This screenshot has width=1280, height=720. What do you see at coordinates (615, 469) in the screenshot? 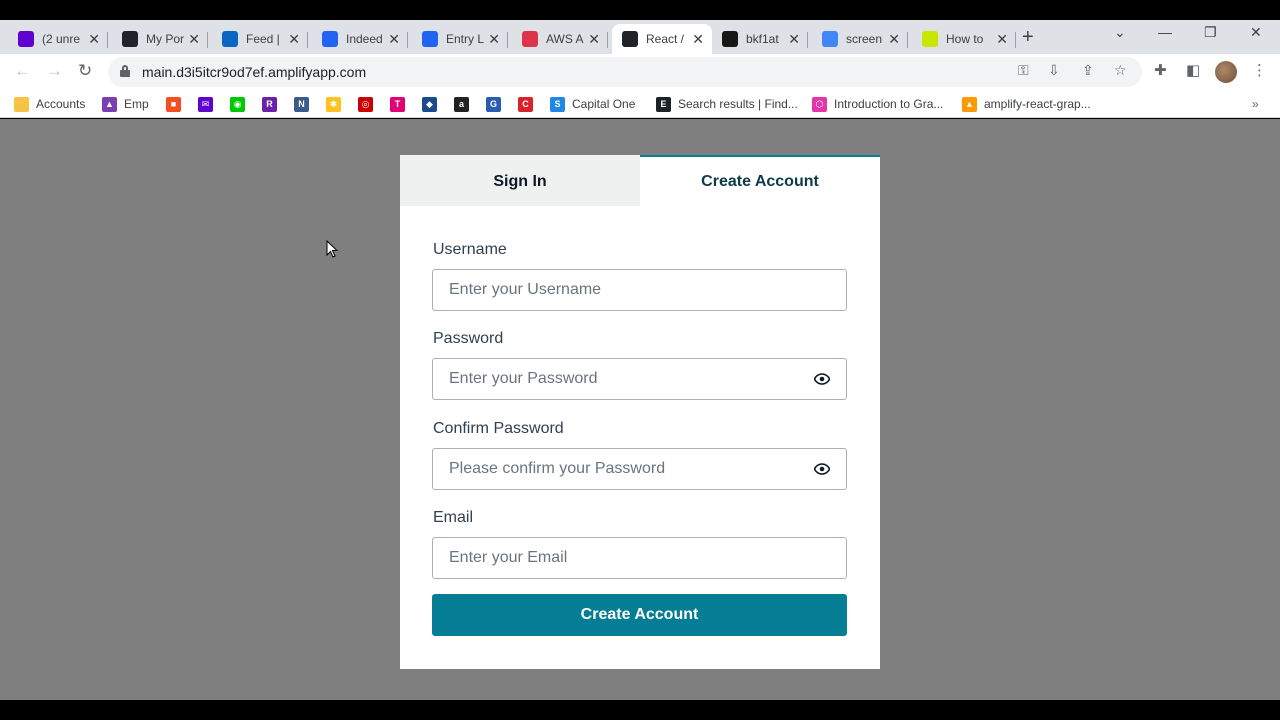
I see `confirm-password-input` at bounding box center [615, 469].